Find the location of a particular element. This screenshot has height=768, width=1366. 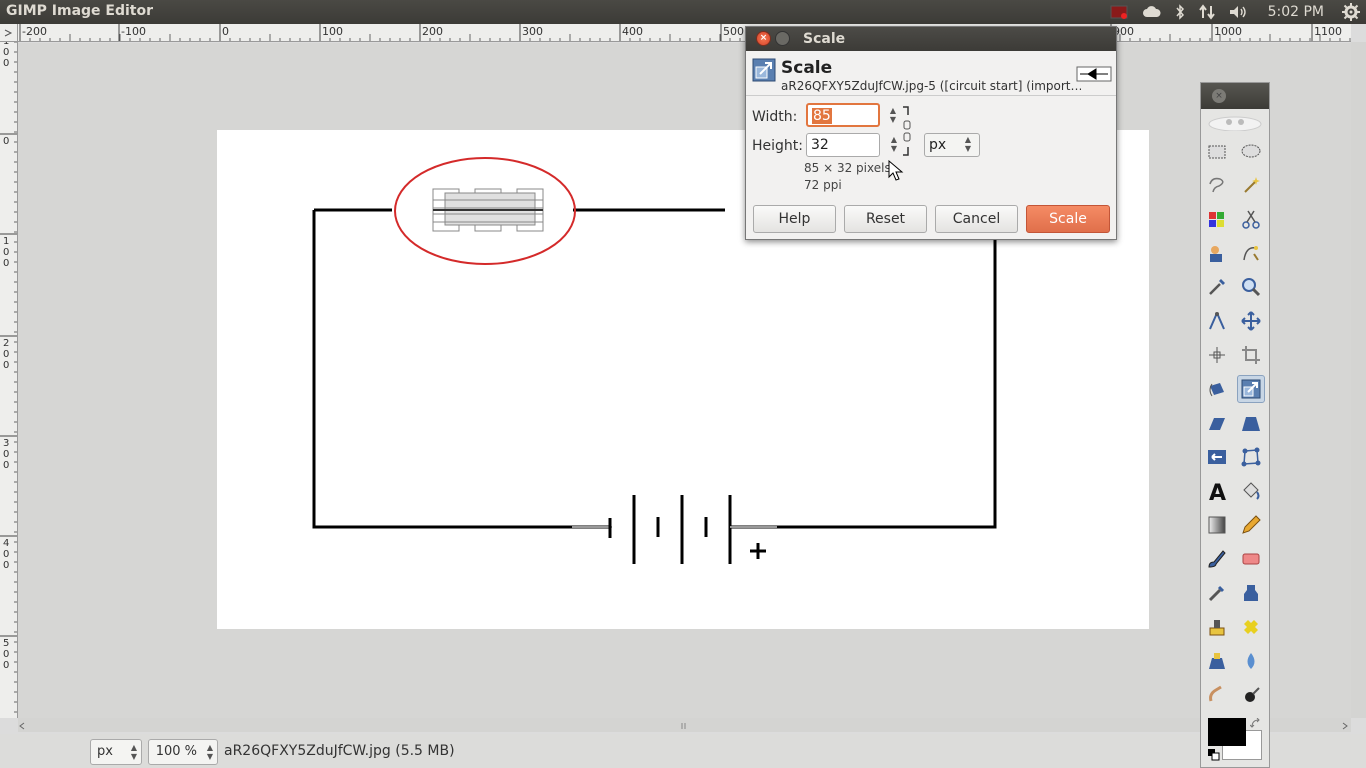

foreground-select-icon is located at coordinates (1217, 253).